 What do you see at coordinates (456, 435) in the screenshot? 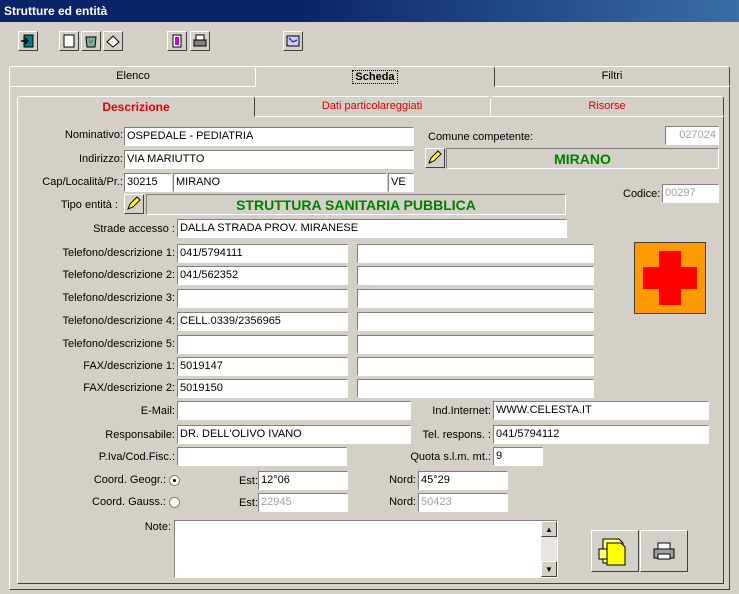
I see `tel-respons-label: Tel. respons. :` at bounding box center [456, 435].